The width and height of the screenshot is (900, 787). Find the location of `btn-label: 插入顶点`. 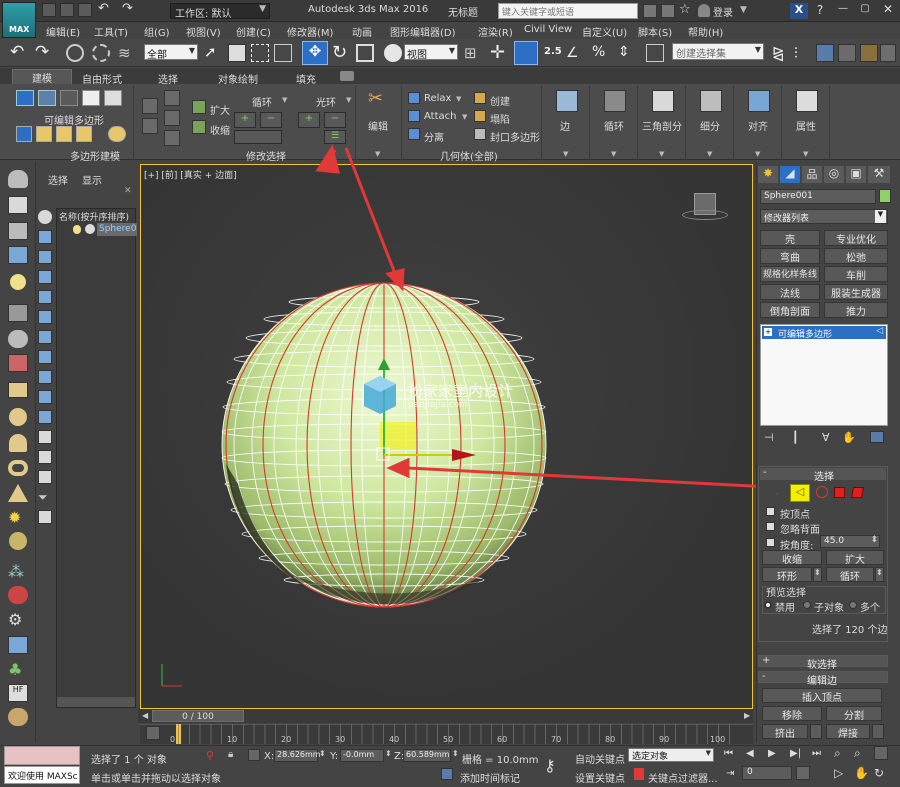

btn-label: 插入顶点 is located at coordinates (822, 698).